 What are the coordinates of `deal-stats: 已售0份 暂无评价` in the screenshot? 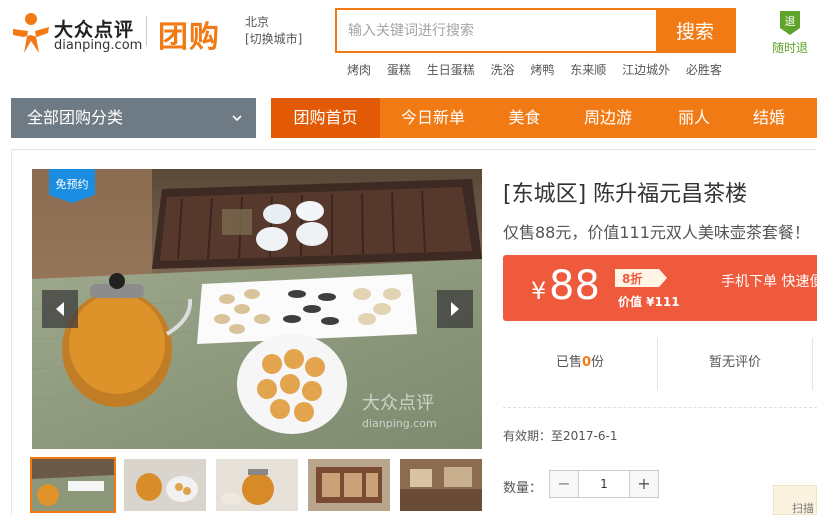 It's located at (660, 364).